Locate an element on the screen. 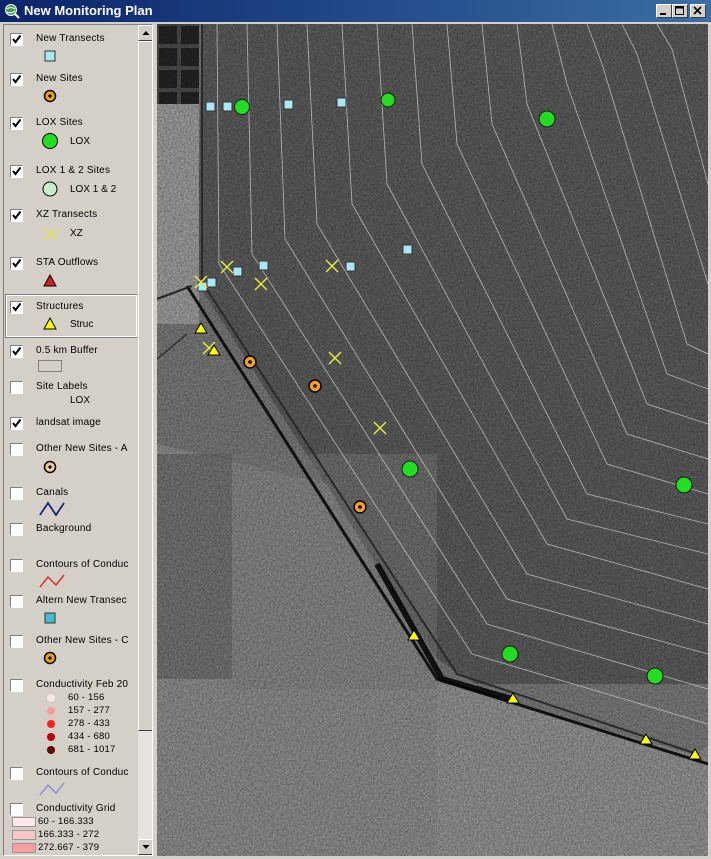  layer-name: New Sites is located at coordinates (59, 78).